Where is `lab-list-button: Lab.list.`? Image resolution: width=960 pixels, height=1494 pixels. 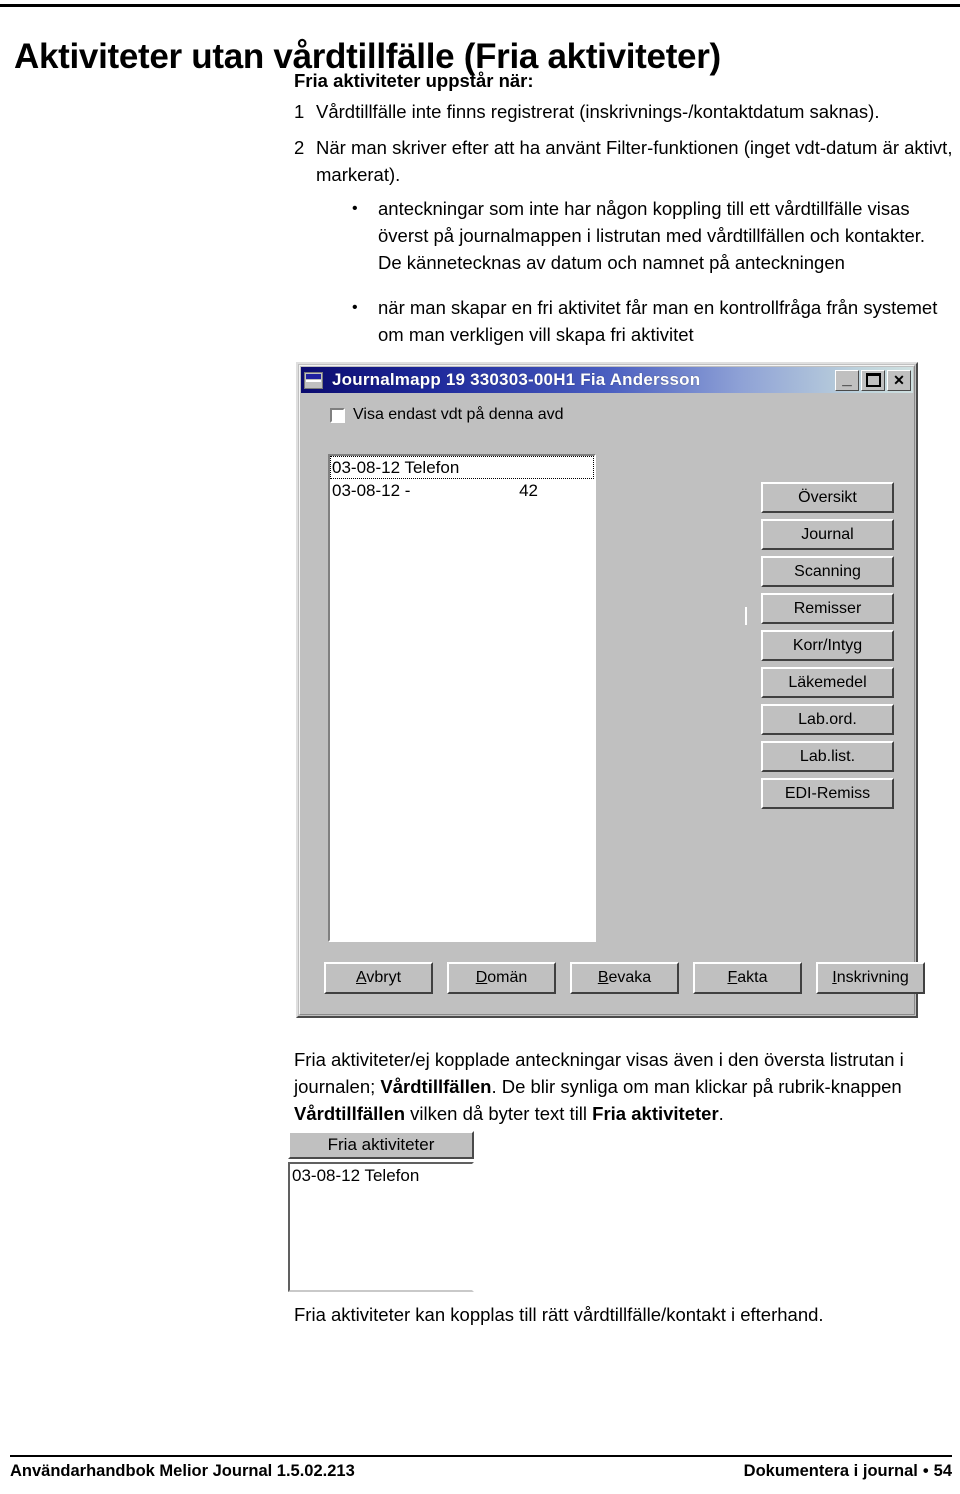
lab-list-button: Lab.list. is located at coordinates (827, 756).